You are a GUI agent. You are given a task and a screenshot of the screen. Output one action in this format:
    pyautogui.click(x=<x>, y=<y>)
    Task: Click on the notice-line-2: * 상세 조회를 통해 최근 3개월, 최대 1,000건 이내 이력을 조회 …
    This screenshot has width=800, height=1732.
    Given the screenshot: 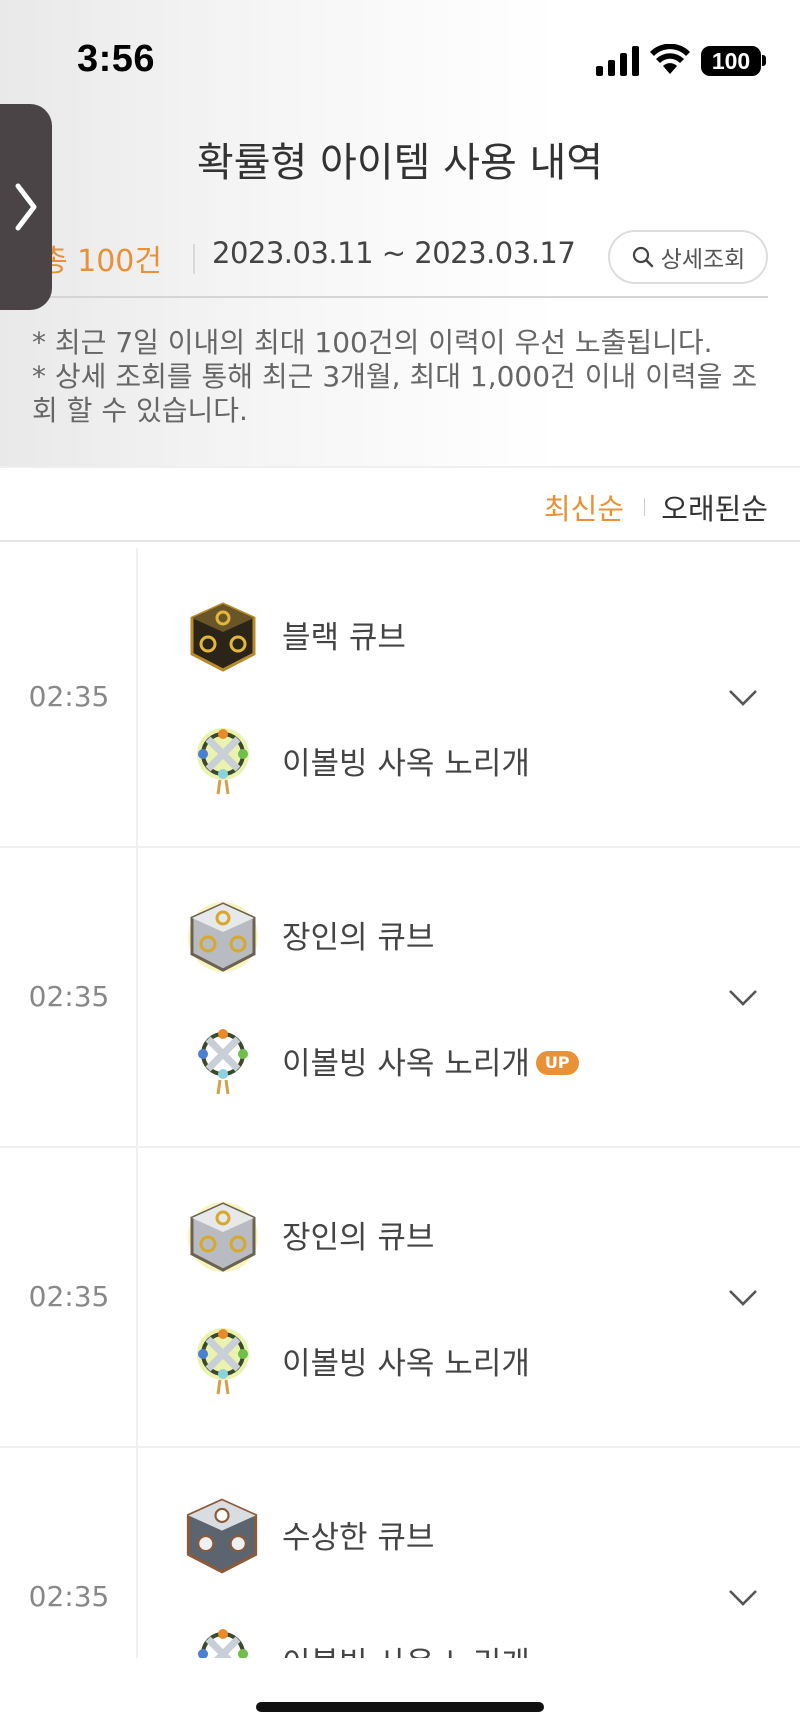 What is the action you would take?
    pyautogui.click(x=395, y=393)
    